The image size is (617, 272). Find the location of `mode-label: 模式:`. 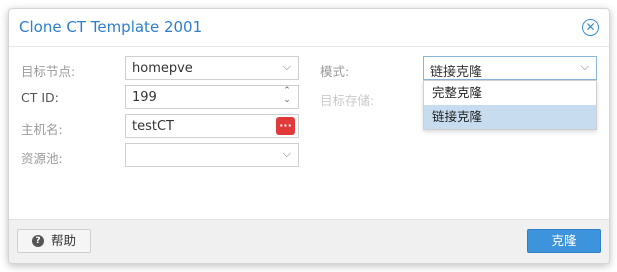

mode-label: 模式: is located at coordinates (335, 71).